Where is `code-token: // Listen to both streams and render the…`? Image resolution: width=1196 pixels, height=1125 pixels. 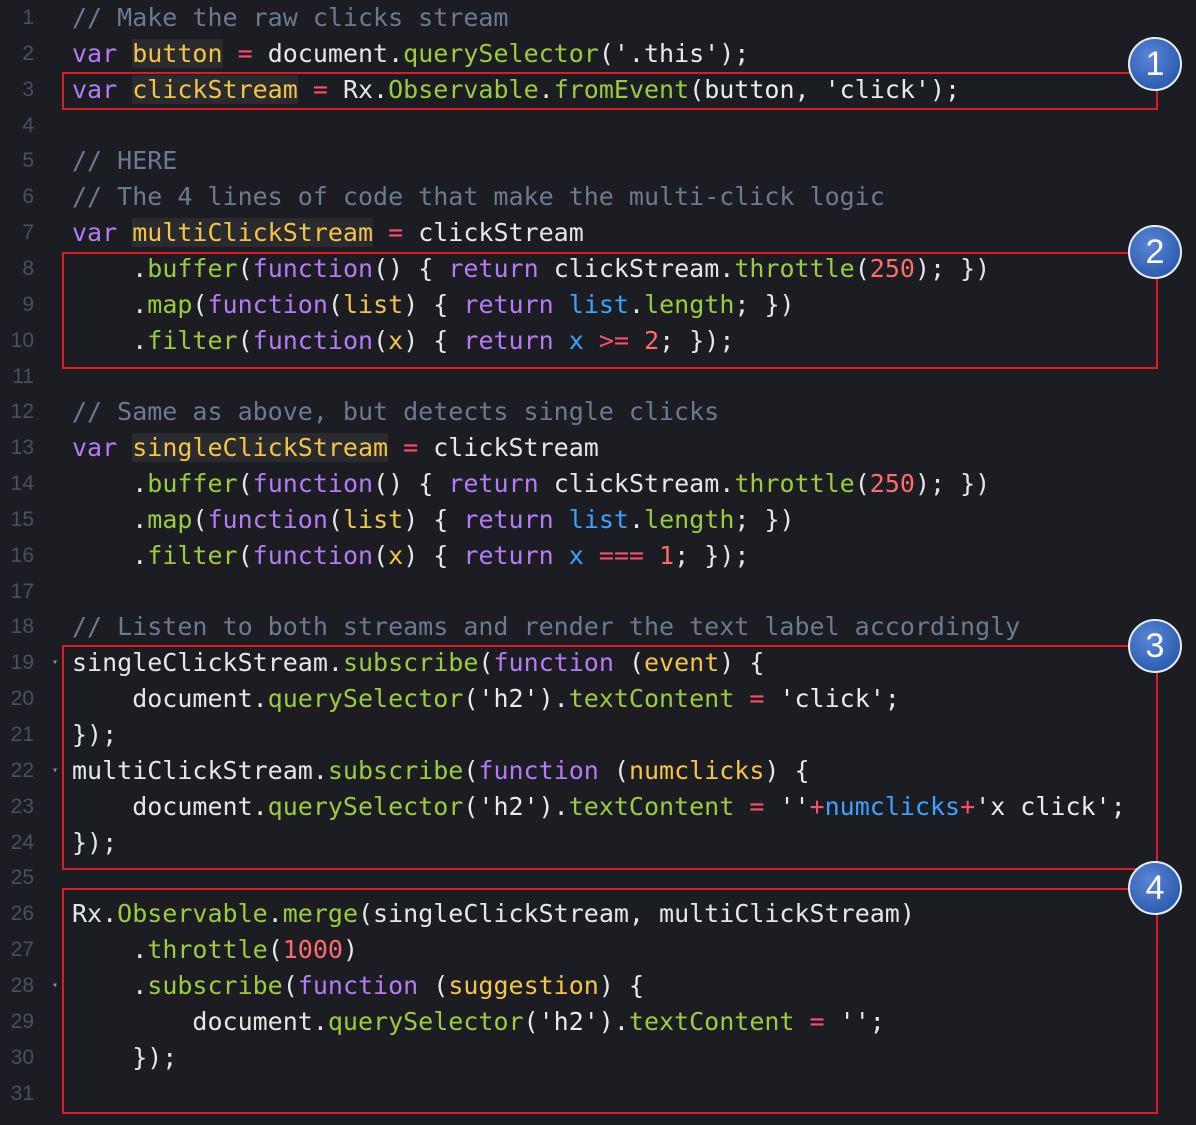 code-token: // Listen to both streams and render the… is located at coordinates (546, 627).